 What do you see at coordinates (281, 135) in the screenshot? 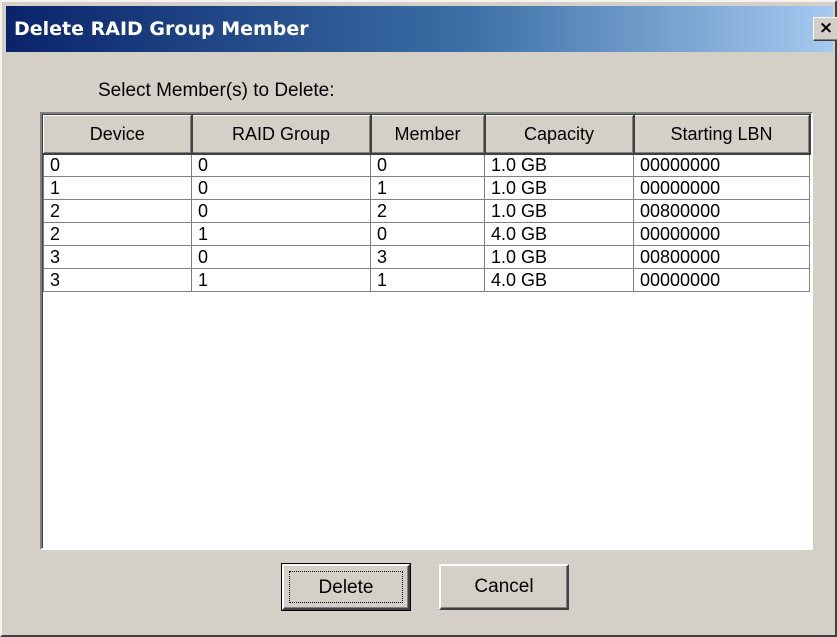
I see `column-header-raid-group: RAID Group` at bounding box center [281, 135].